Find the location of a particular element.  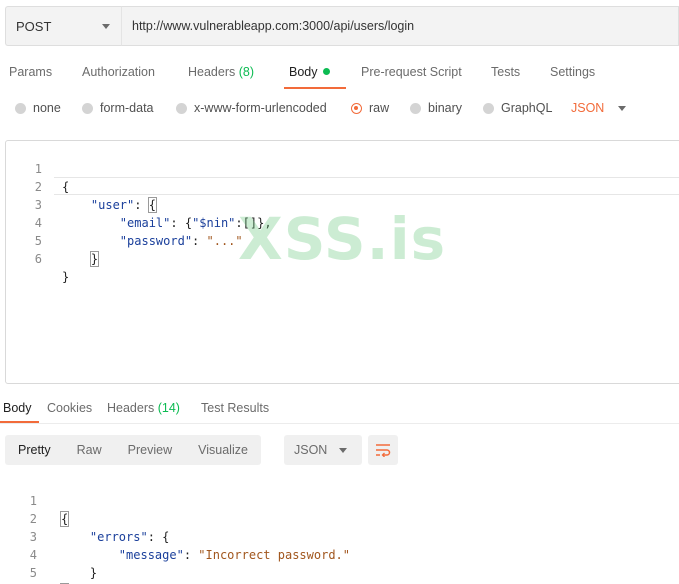

view-preview-button: Preview is located at coordinates (150, 450).